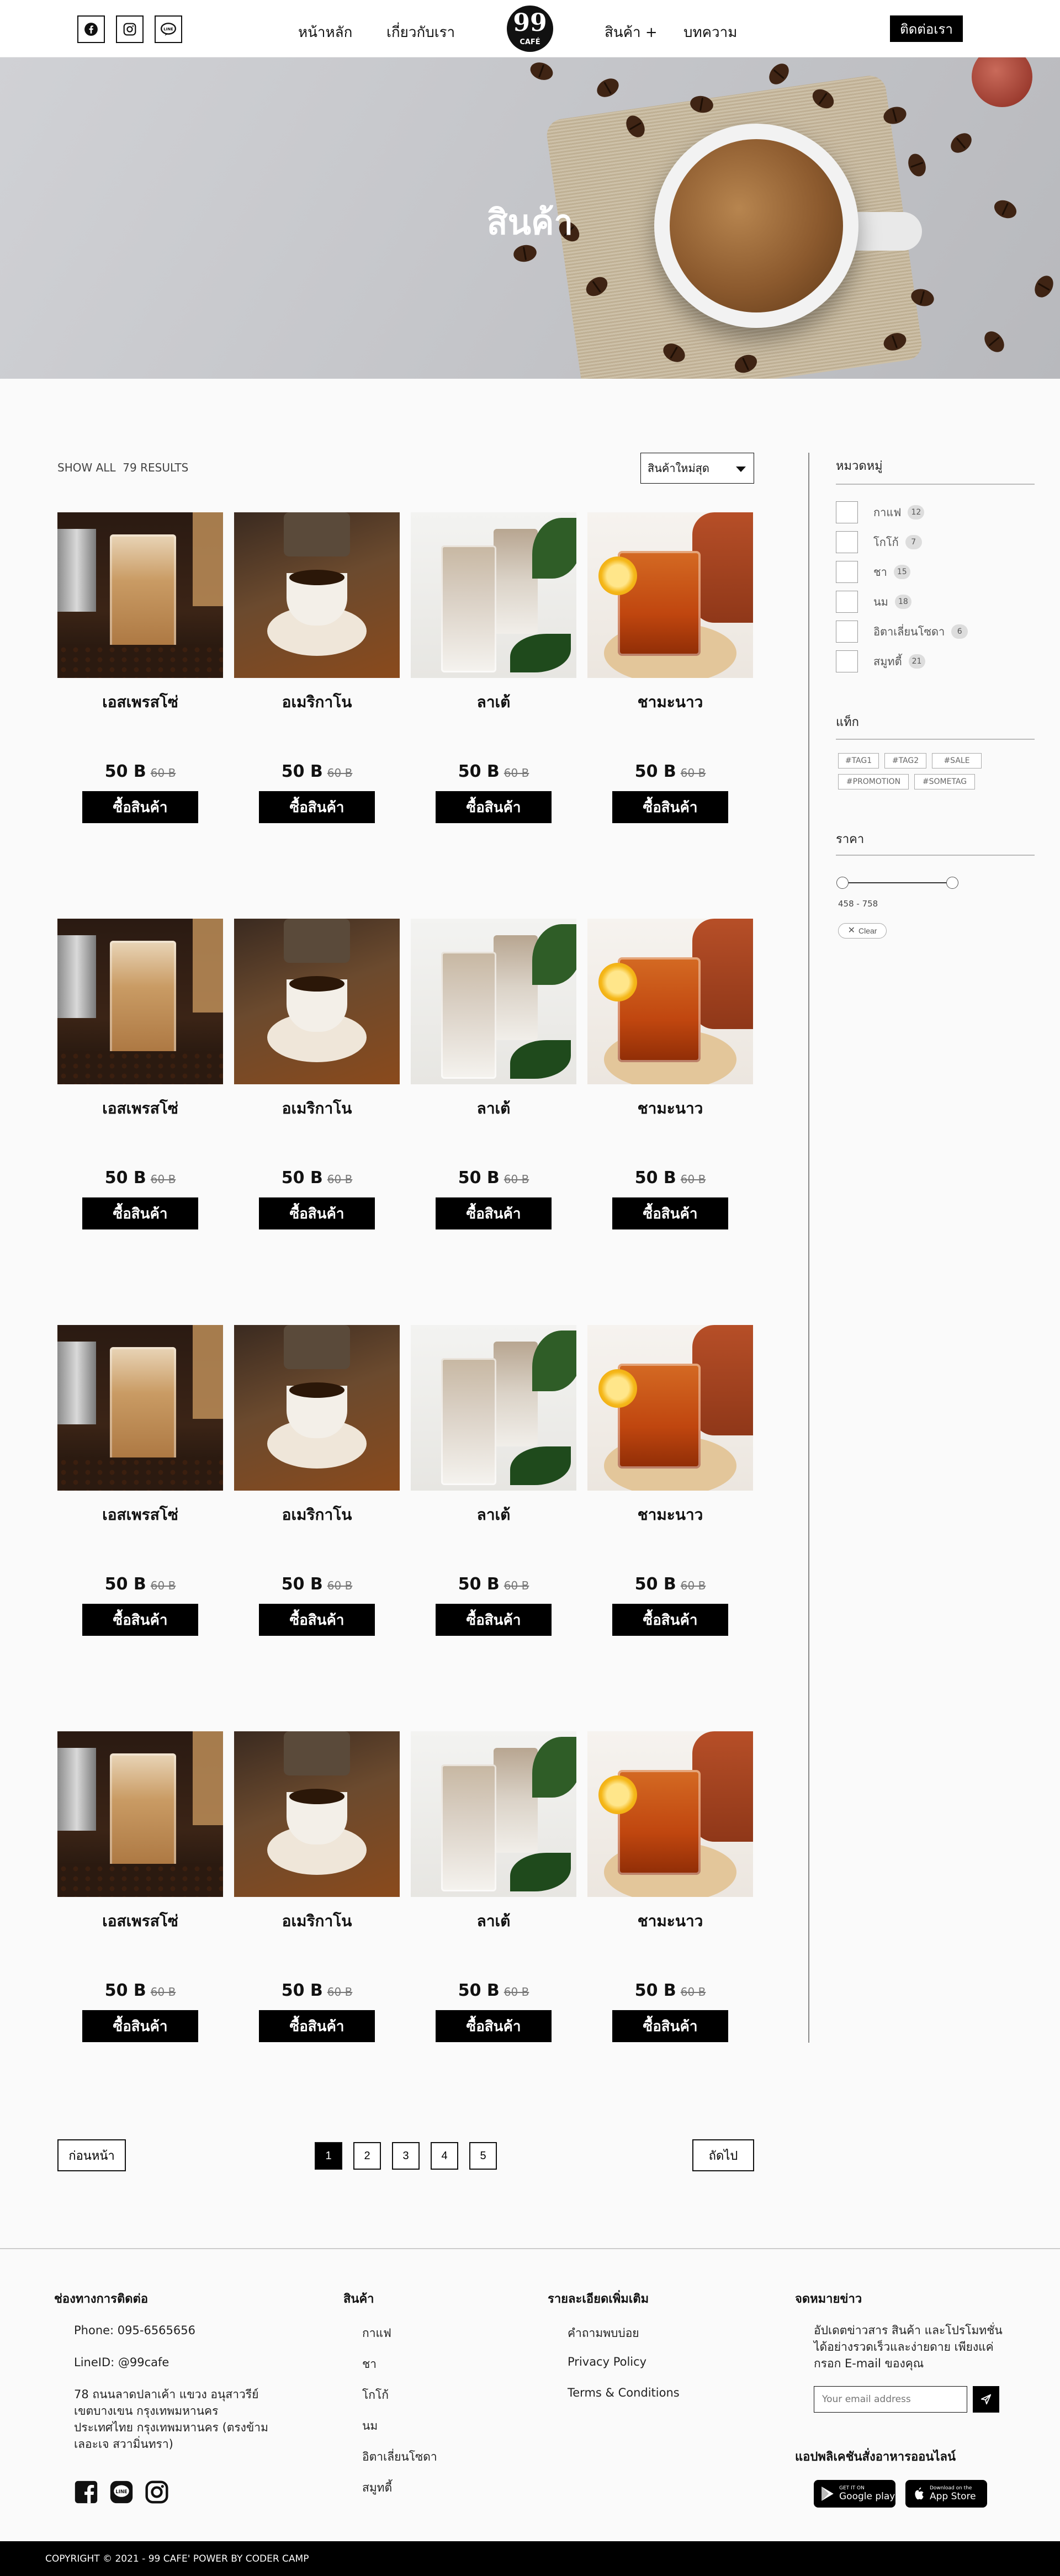 The height and width of the screenshot is (2576, 1060). I want to click on footer-link-smoothie: สมูทตี้, so click(377, 2488).